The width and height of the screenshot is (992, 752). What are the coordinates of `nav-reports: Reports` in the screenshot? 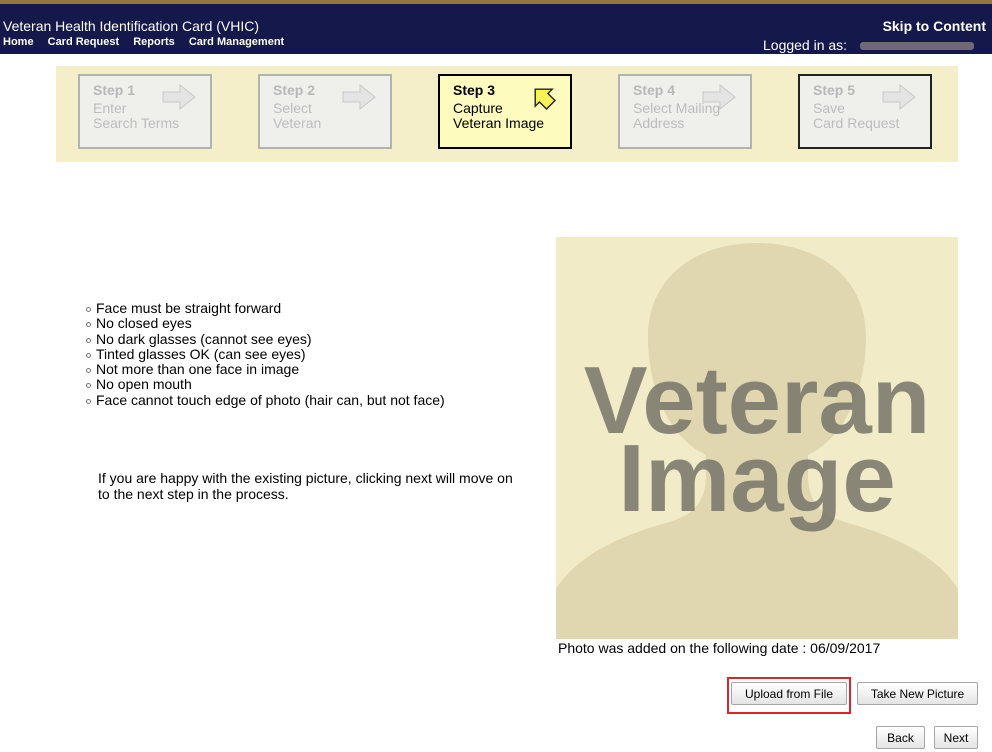 It's located at (154, 42).